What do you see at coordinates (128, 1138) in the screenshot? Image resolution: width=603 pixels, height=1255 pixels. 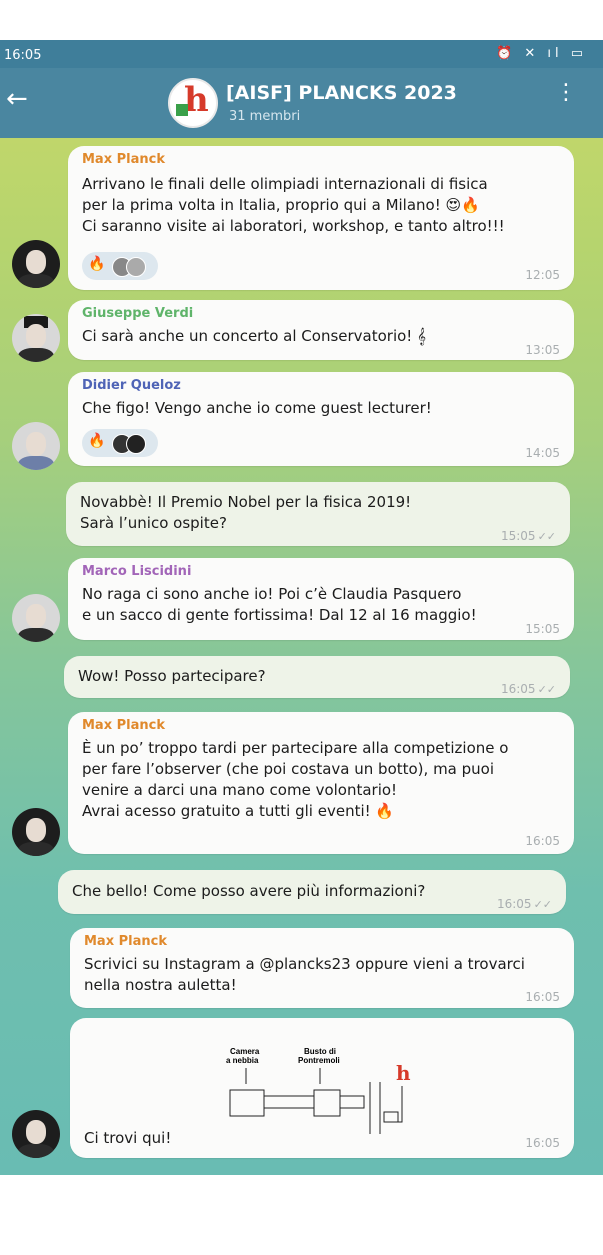 I see `message-text: Ci trovi qui!` at bounding box center [128, 1138].